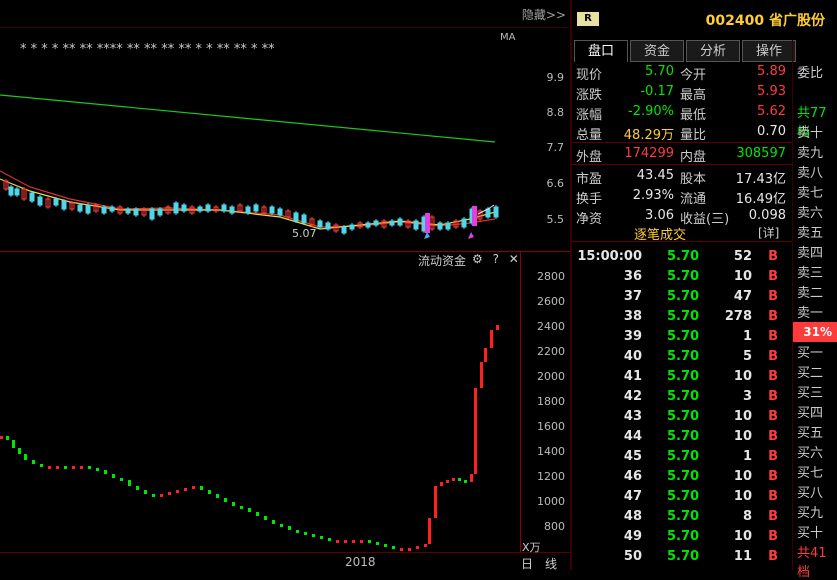 This screenshot has width=837, height=580. I want to click on unit-label: X万, so click(531, 547).